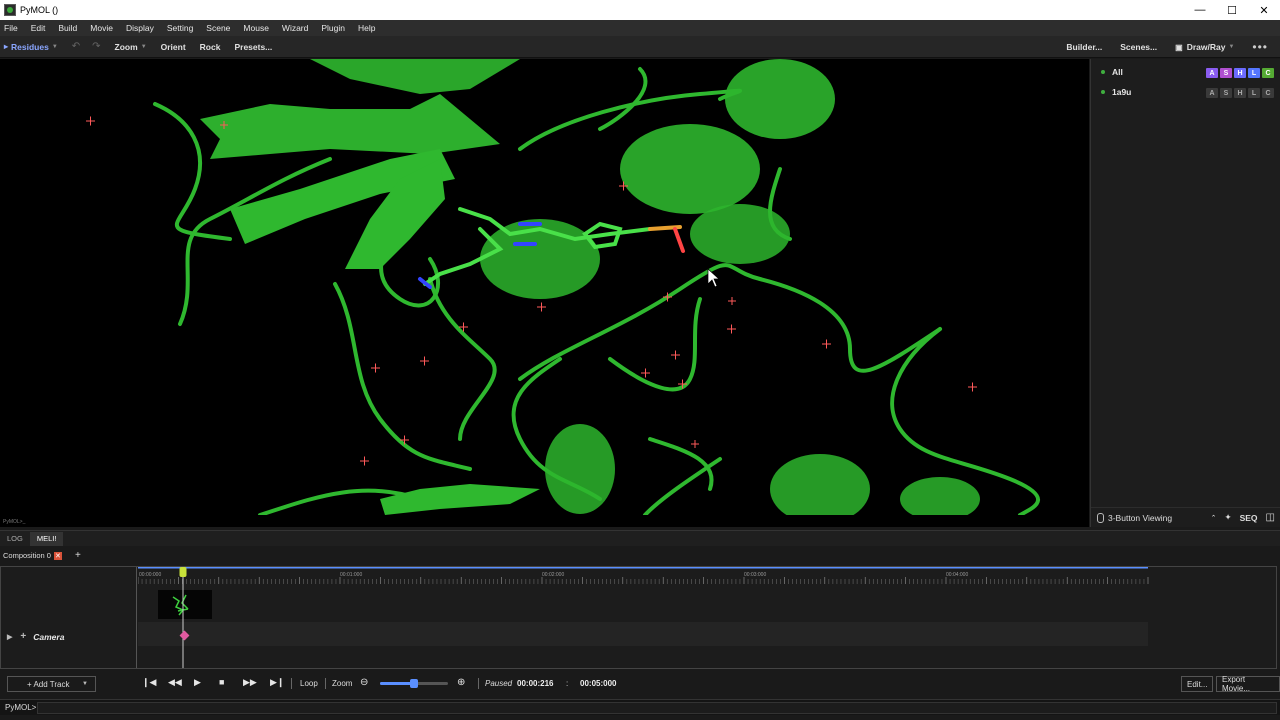 Image resolution: width=1280 pixels, height=720 pixels. I want to click on orient-button: Orient, so click(173, 47).